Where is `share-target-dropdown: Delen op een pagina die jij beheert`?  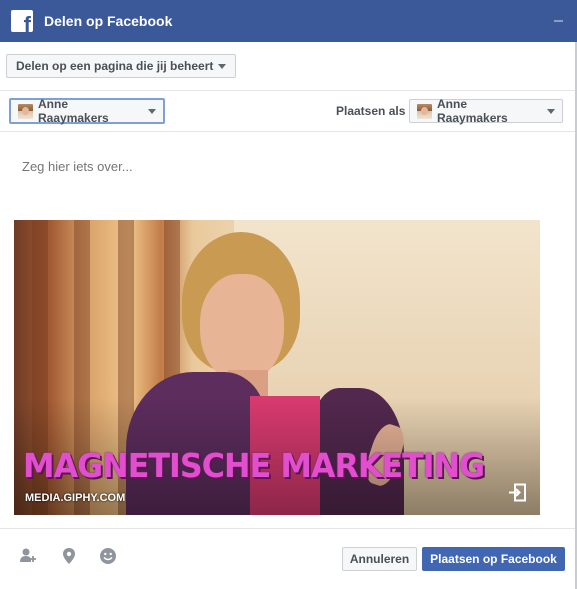
share-target-dropdown: Delen op een pagina die jij beheert is located at coordinates (121, 66).